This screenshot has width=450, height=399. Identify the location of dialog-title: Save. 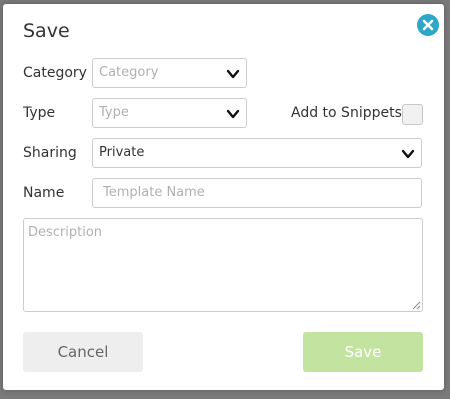
(46, 31).